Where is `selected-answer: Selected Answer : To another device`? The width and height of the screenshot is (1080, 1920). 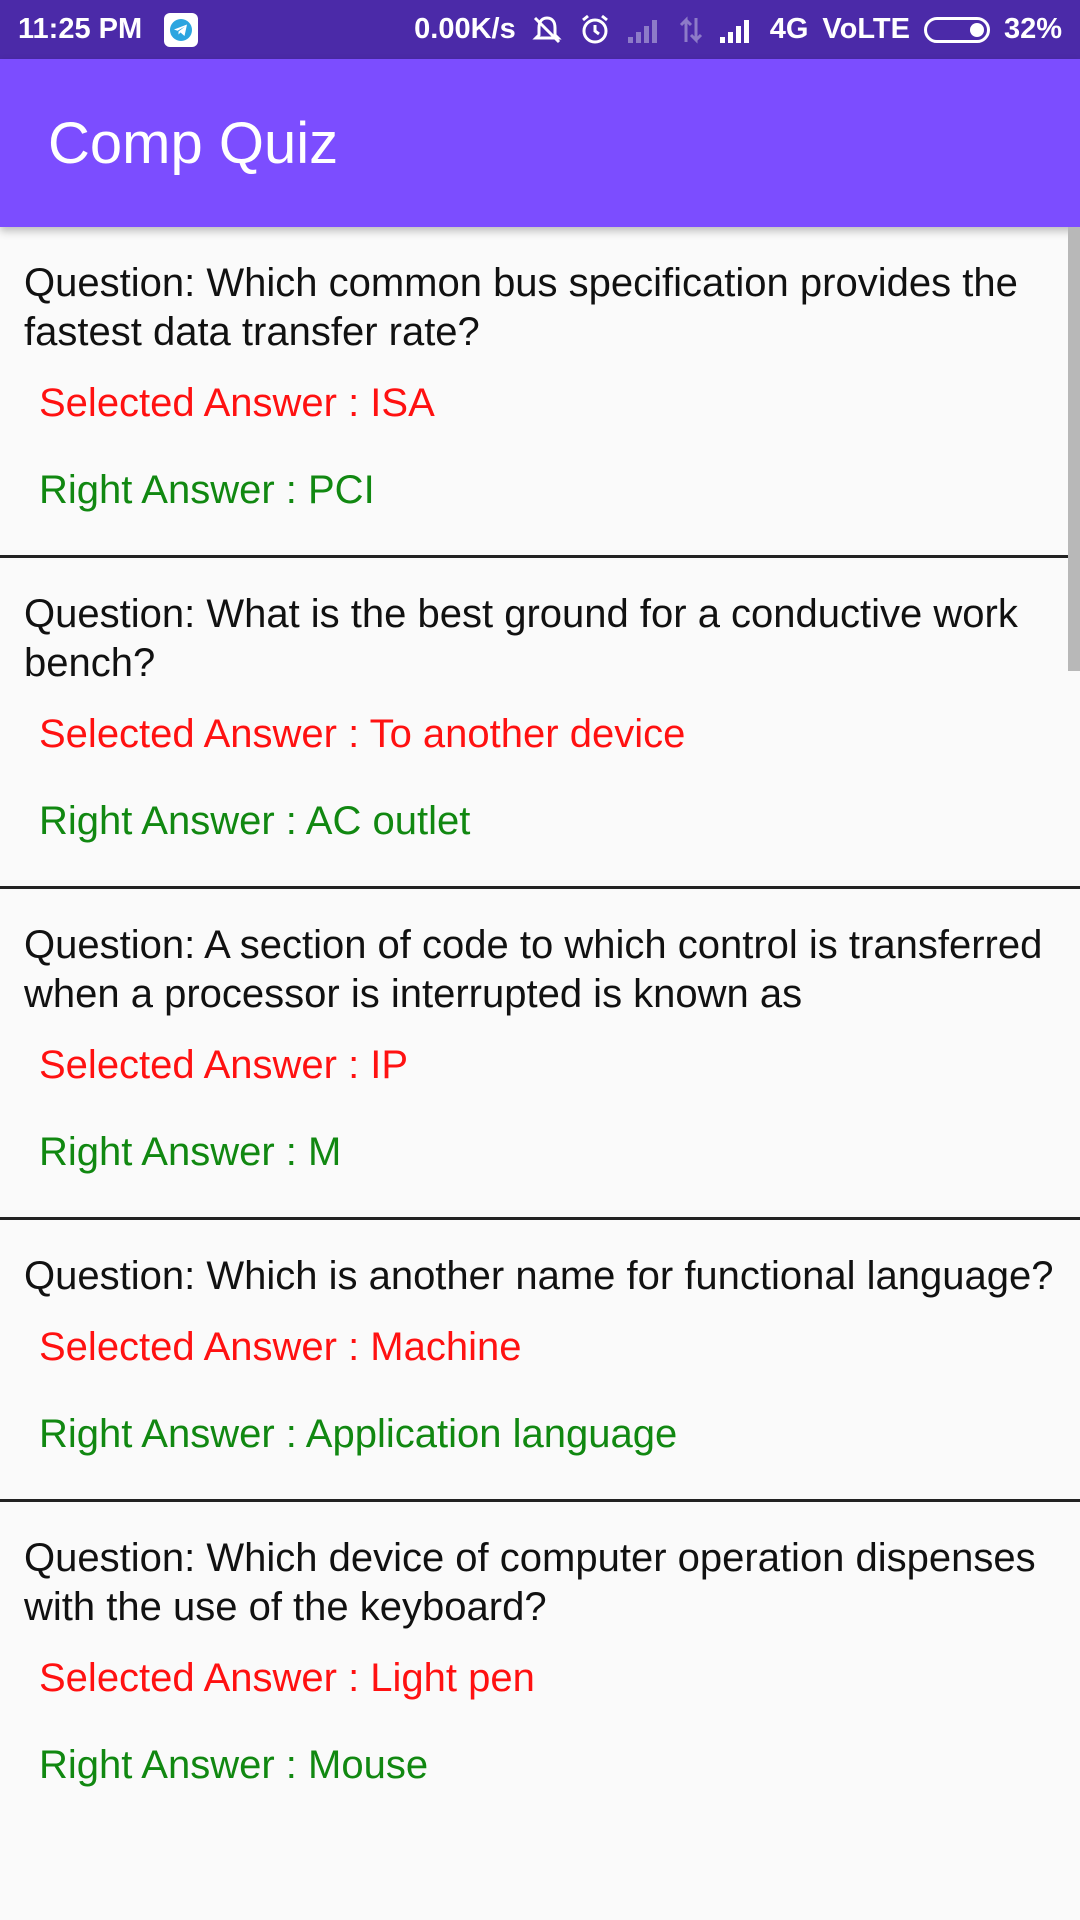 selected-answer: Selected Answer : To another device is located at coordinates (362, 734).